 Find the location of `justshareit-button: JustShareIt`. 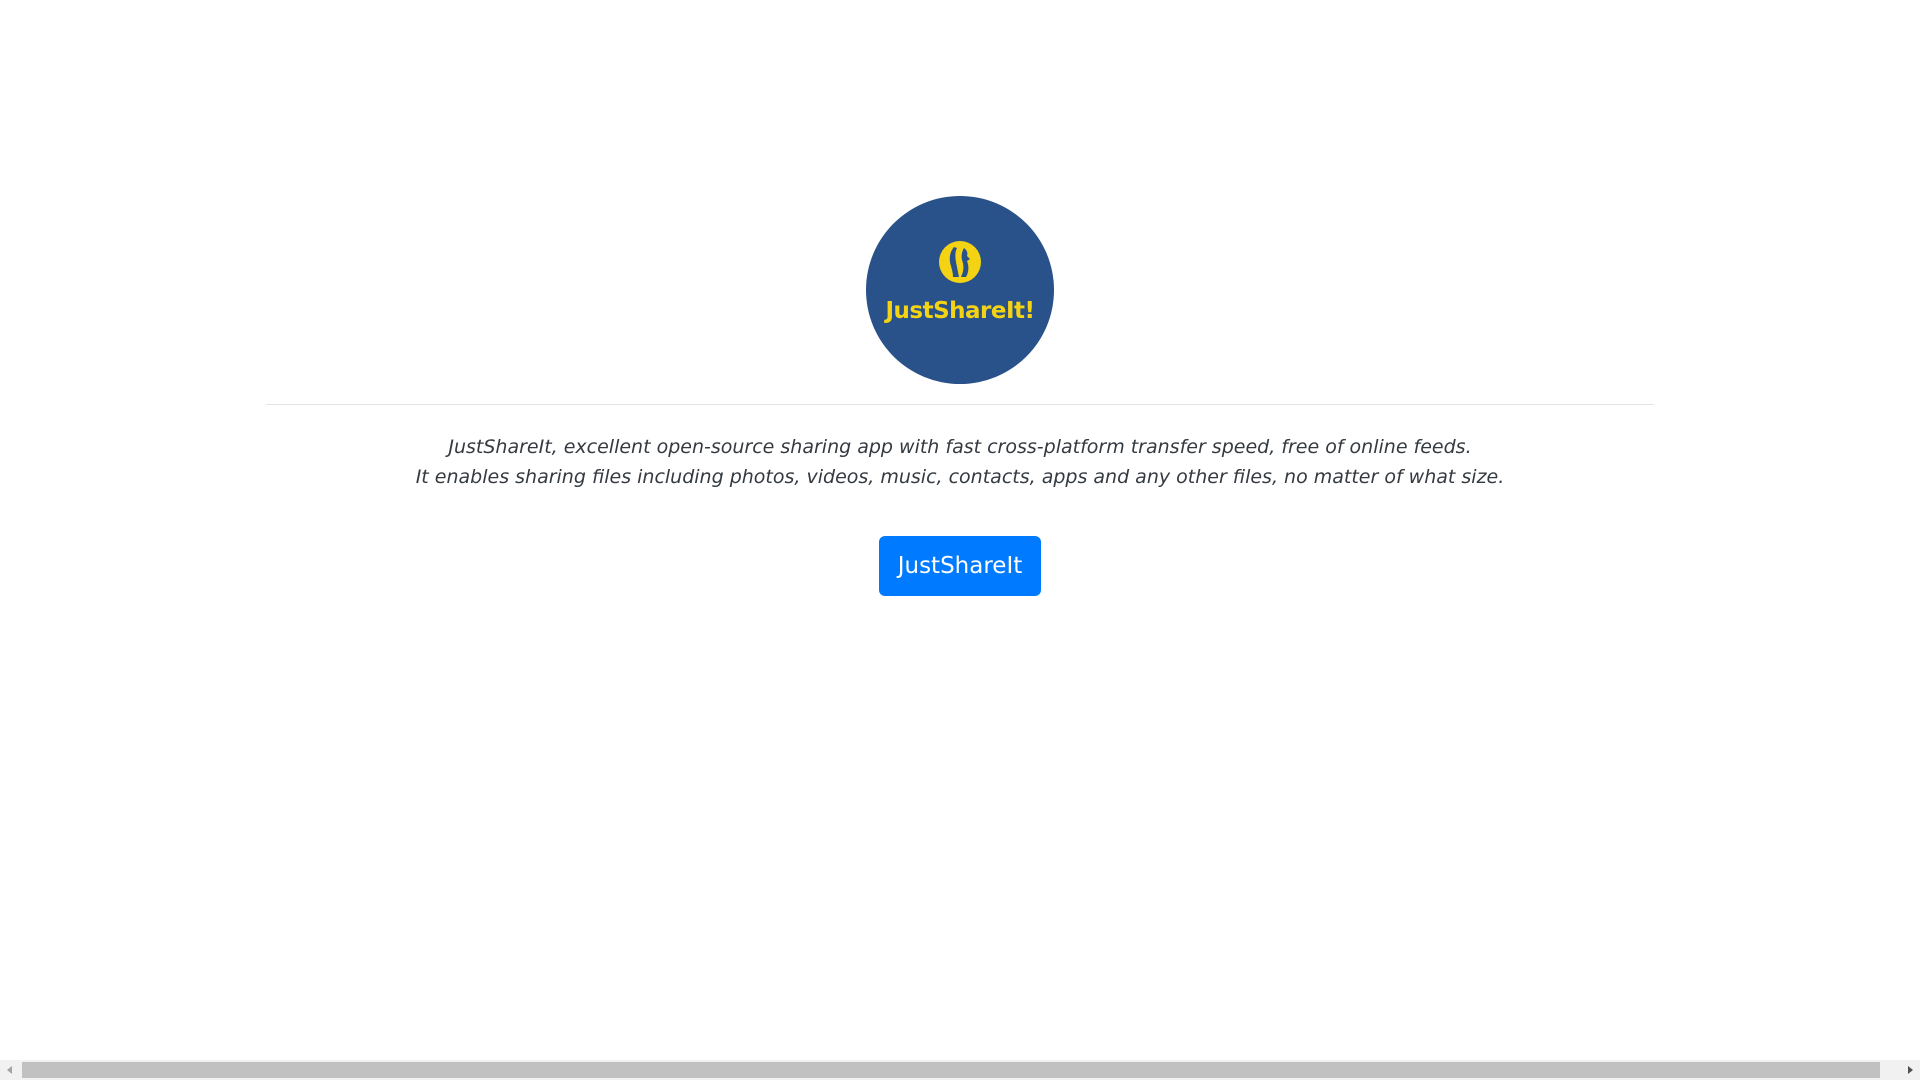

justshareit-button: JustShareIt is located at coordinates (960, 566).